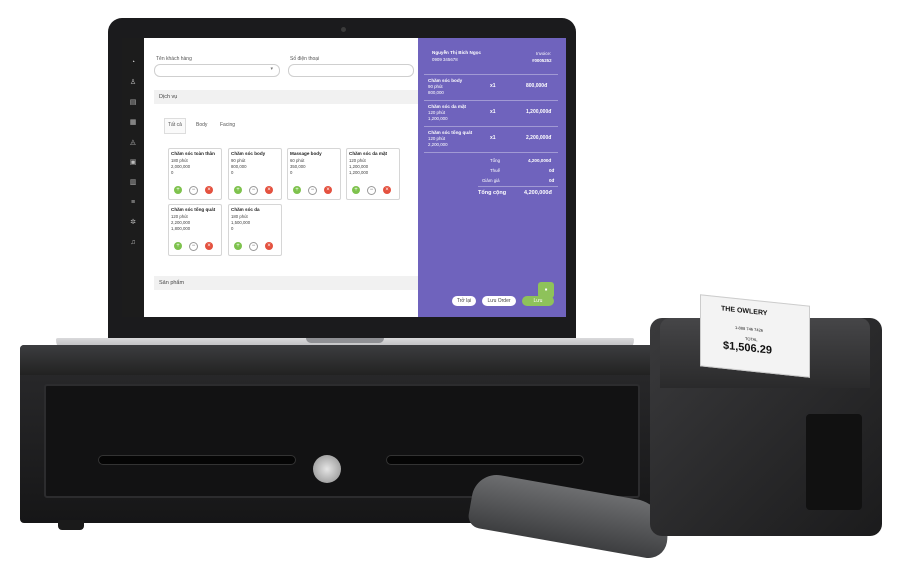 This screenshot has width=900, height=571. Describe the element at coordinates (239, 166) in the screenshot. I see `service-price: 800,000` at that location.